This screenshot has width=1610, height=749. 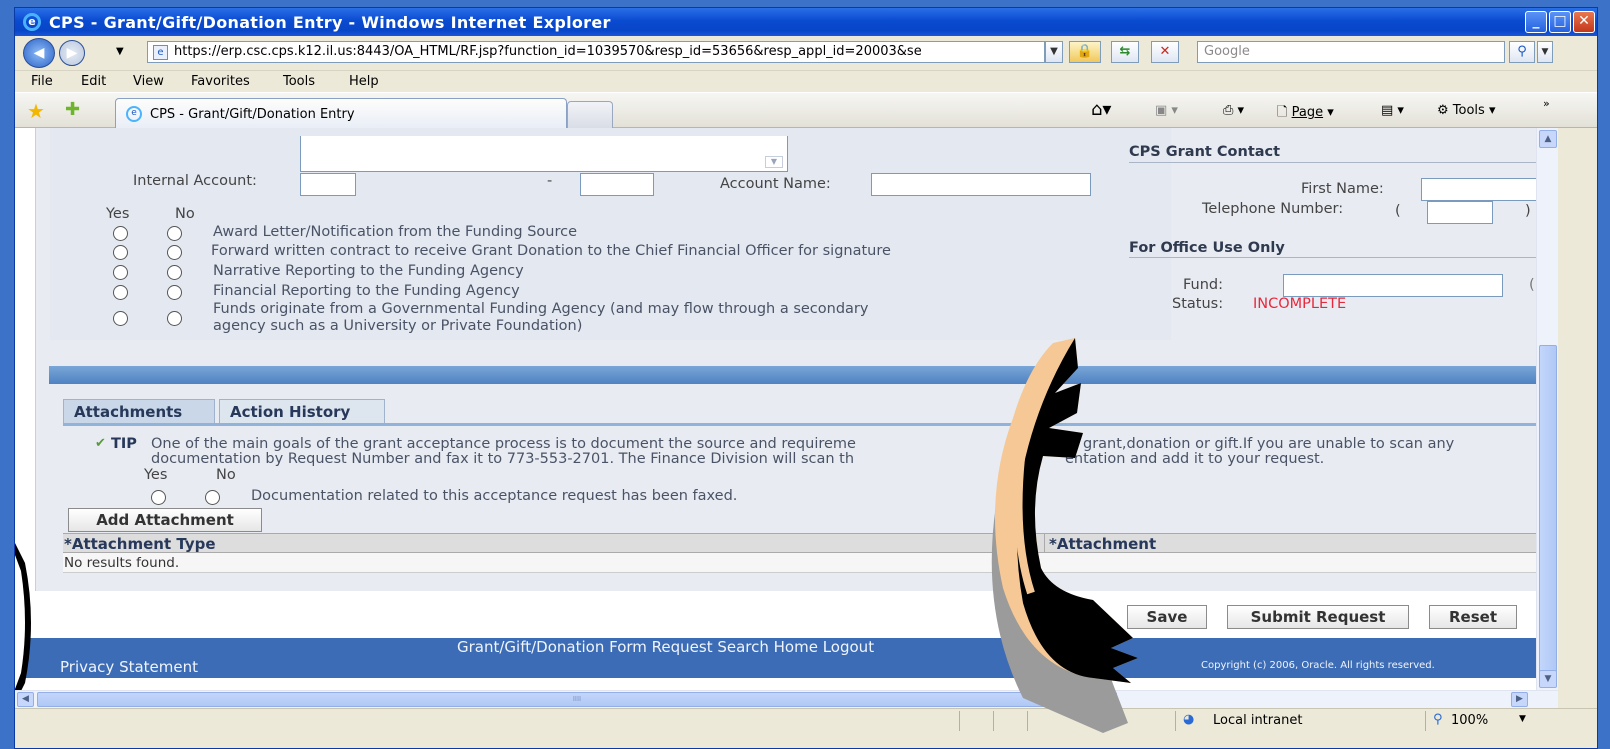 What do you see at coordinates (120, 51) in the screenshot?
I see `history-dropdown-icon: ▼` at bounding box center [120, 51].